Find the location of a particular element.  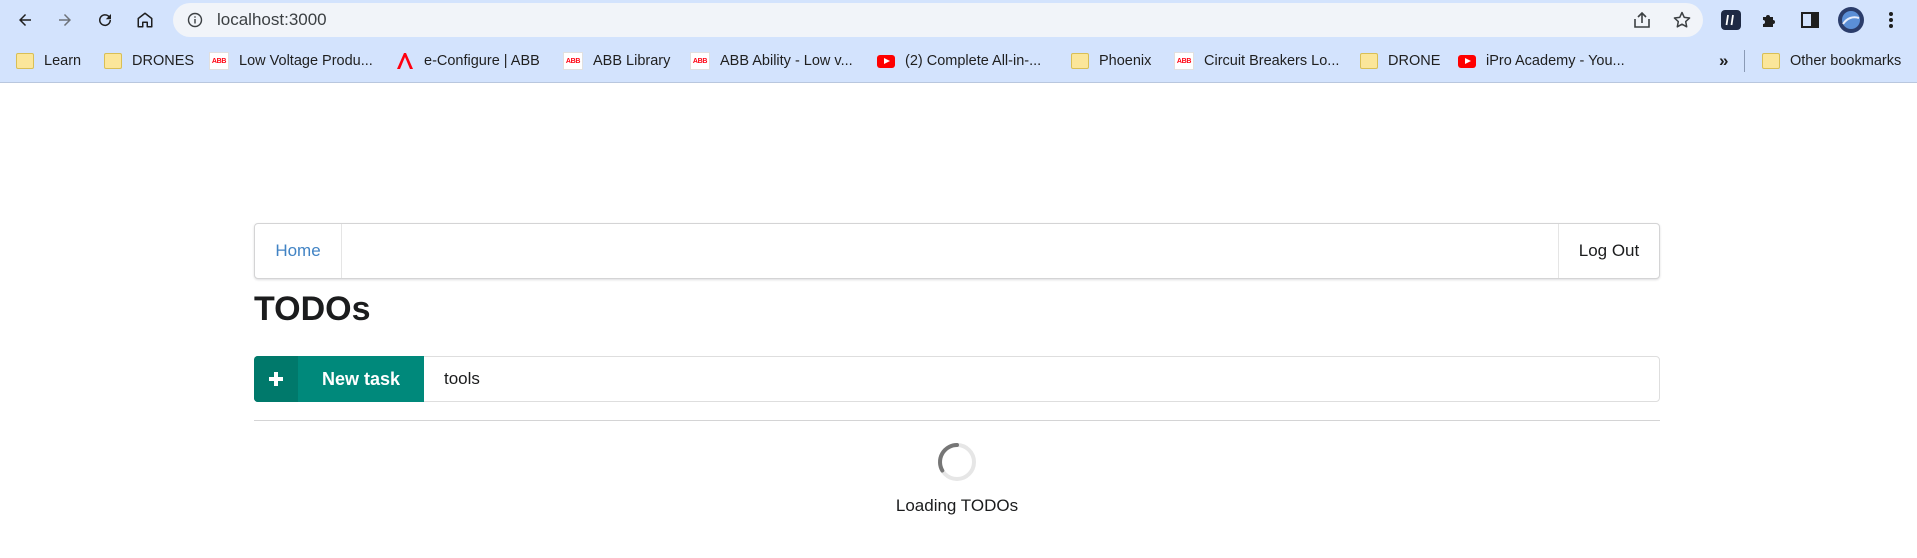

bookmark-drones: DRONES is located at coordinates (149, 61).